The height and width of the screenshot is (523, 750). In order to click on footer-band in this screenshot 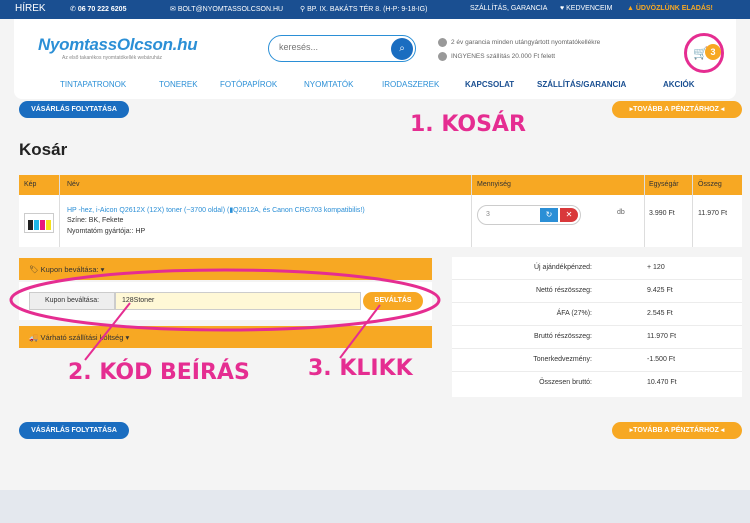, I will do `click(375, 506)`.